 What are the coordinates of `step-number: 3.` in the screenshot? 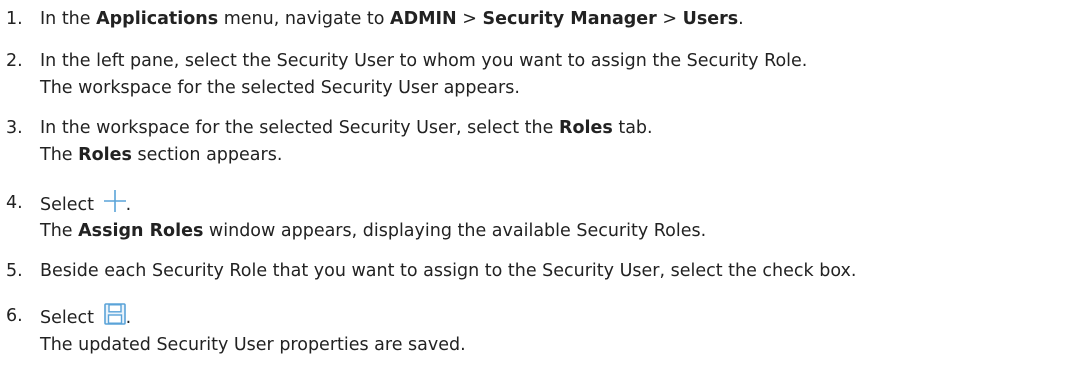 It's located at (14, 128).